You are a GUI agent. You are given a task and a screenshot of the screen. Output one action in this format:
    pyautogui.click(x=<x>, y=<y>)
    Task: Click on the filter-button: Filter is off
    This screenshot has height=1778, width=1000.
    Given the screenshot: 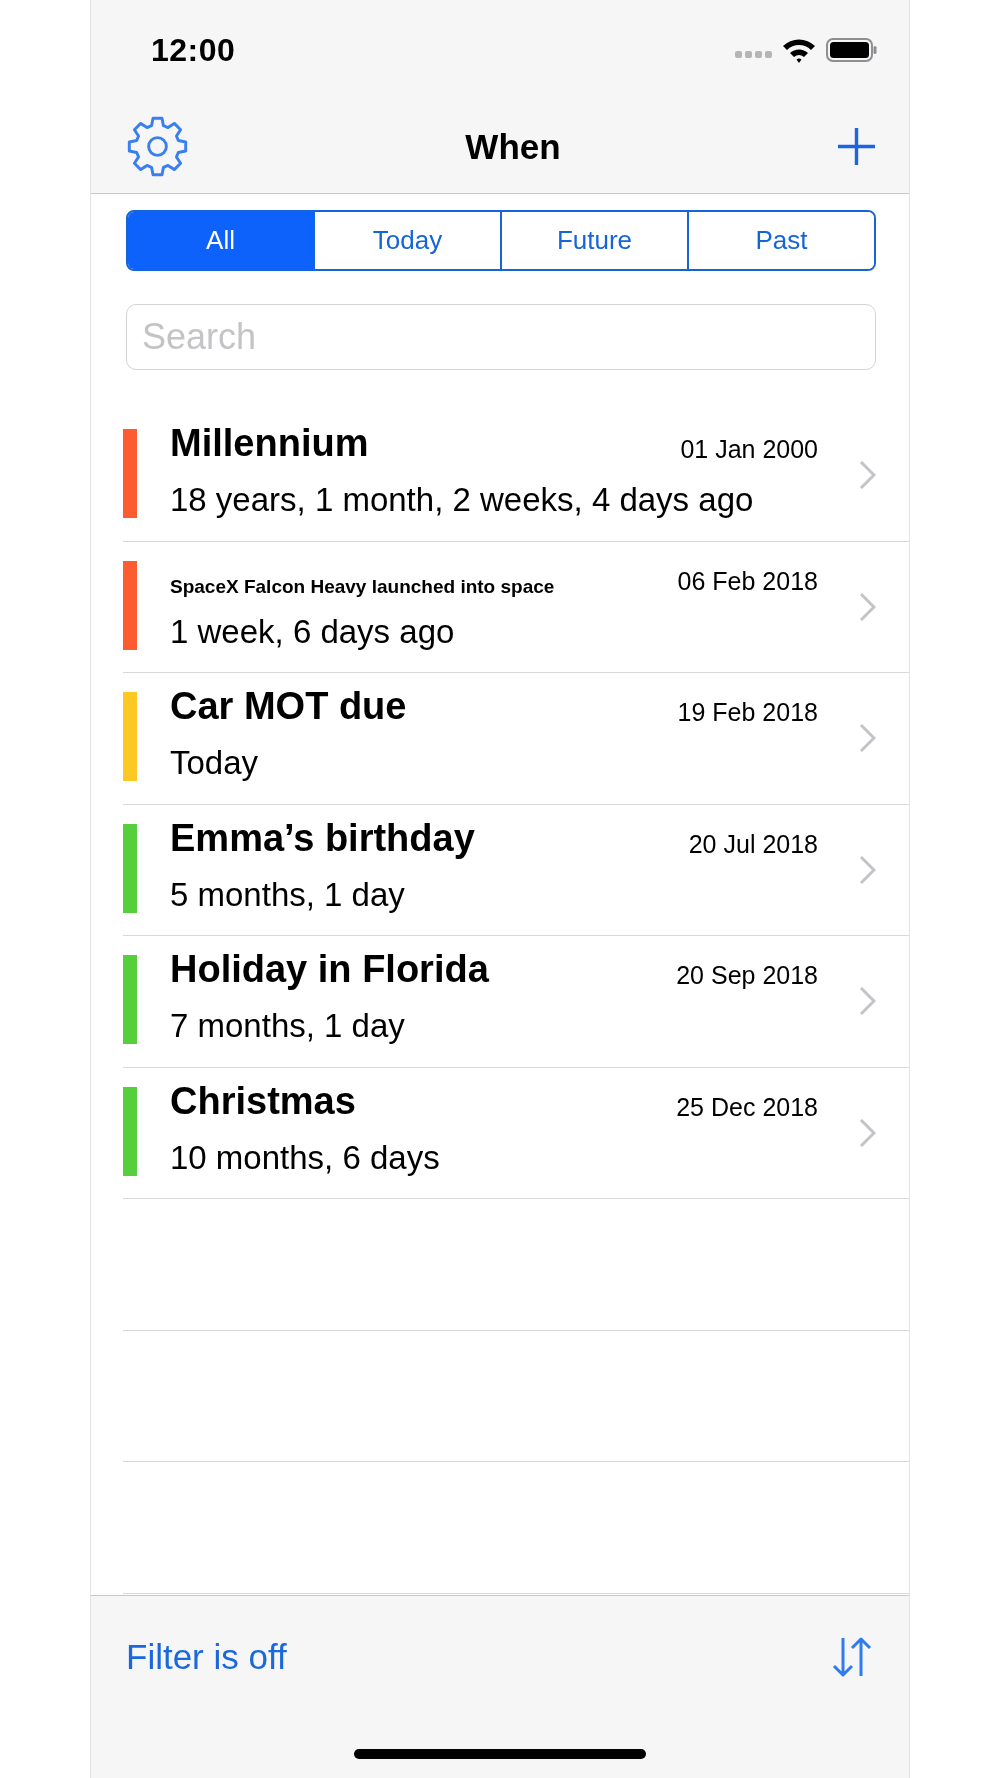 What is the action you would take?
    pyautogui.click(x=206, y=1656)
    